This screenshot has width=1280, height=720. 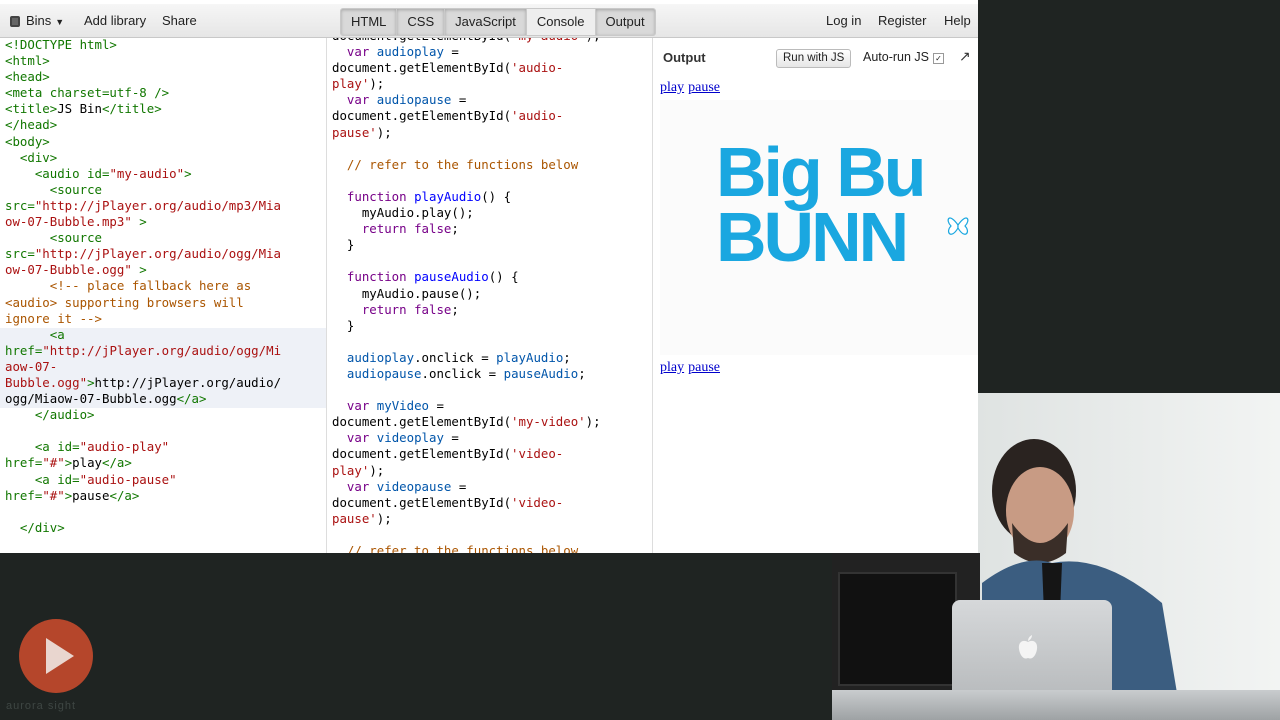 I want to click on play-button-icon, so click(x=56, y=656).